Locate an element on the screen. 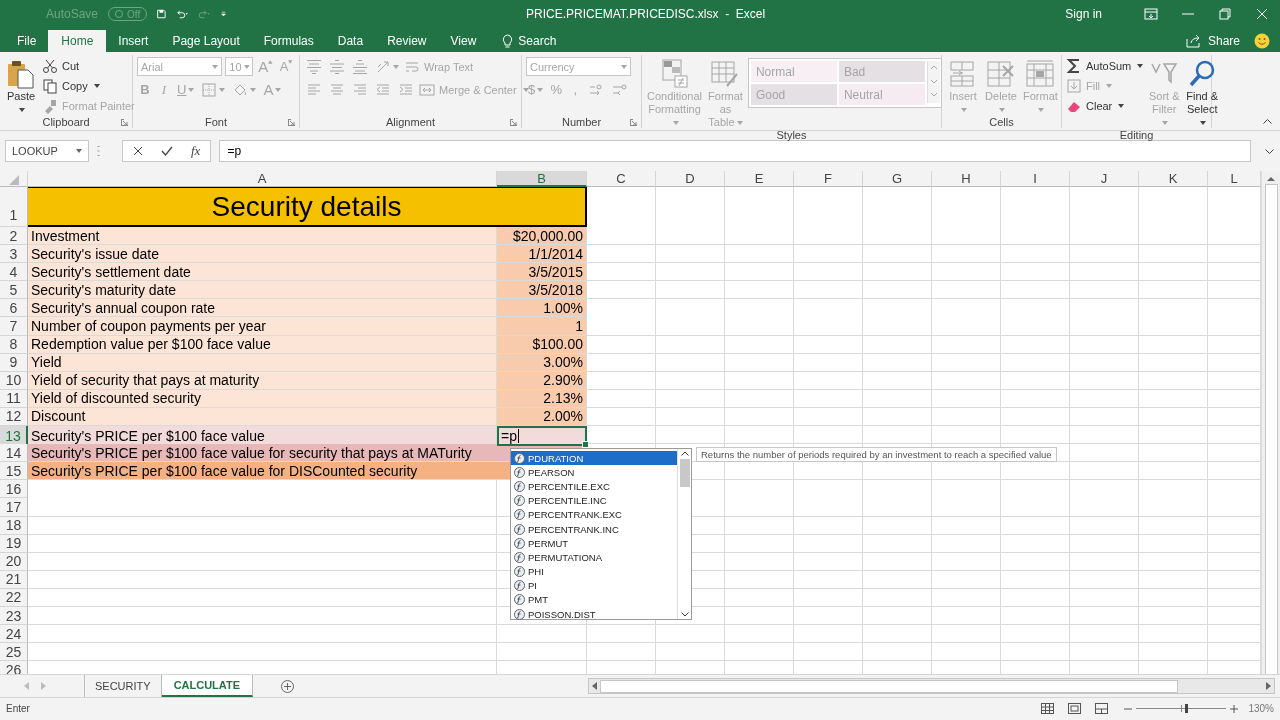 The width and height of the screenshot is (1280, 720). cancel-icon is located at coordinates (138, 151).